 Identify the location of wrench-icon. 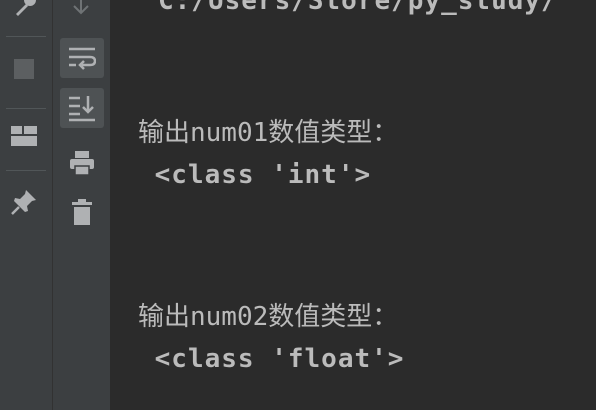
(25, 8).